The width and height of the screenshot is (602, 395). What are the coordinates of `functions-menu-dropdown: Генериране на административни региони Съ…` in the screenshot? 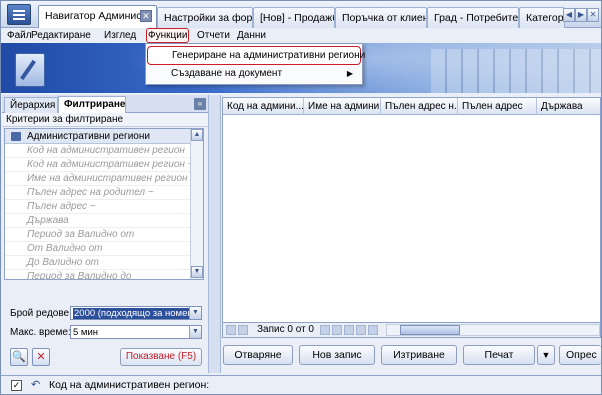 It's located at (255, 64).